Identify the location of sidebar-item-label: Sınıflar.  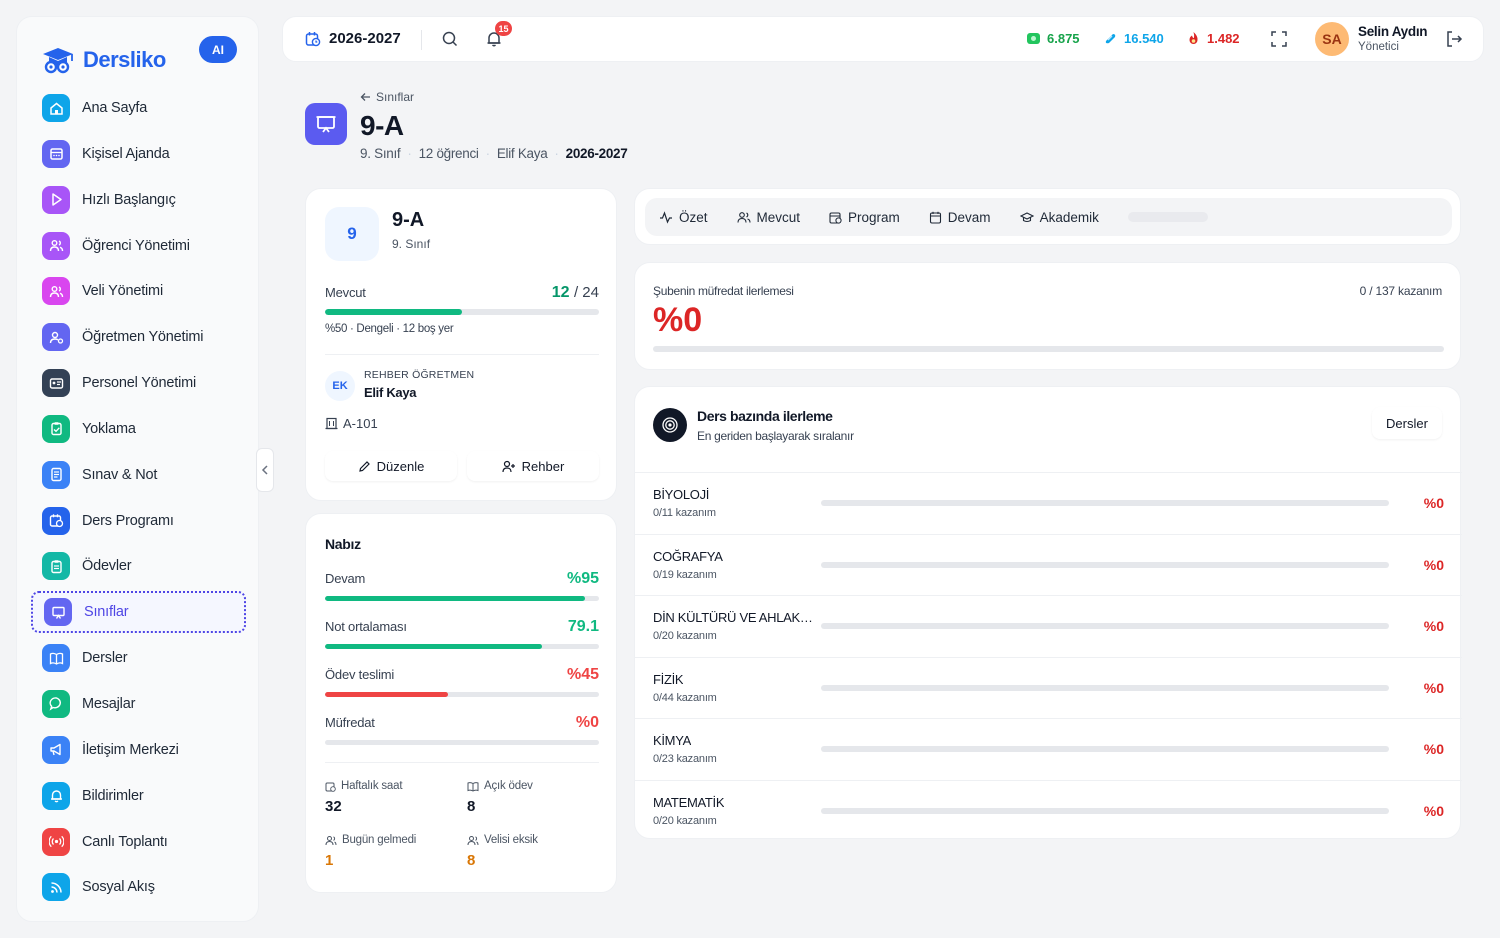
(106, 612).